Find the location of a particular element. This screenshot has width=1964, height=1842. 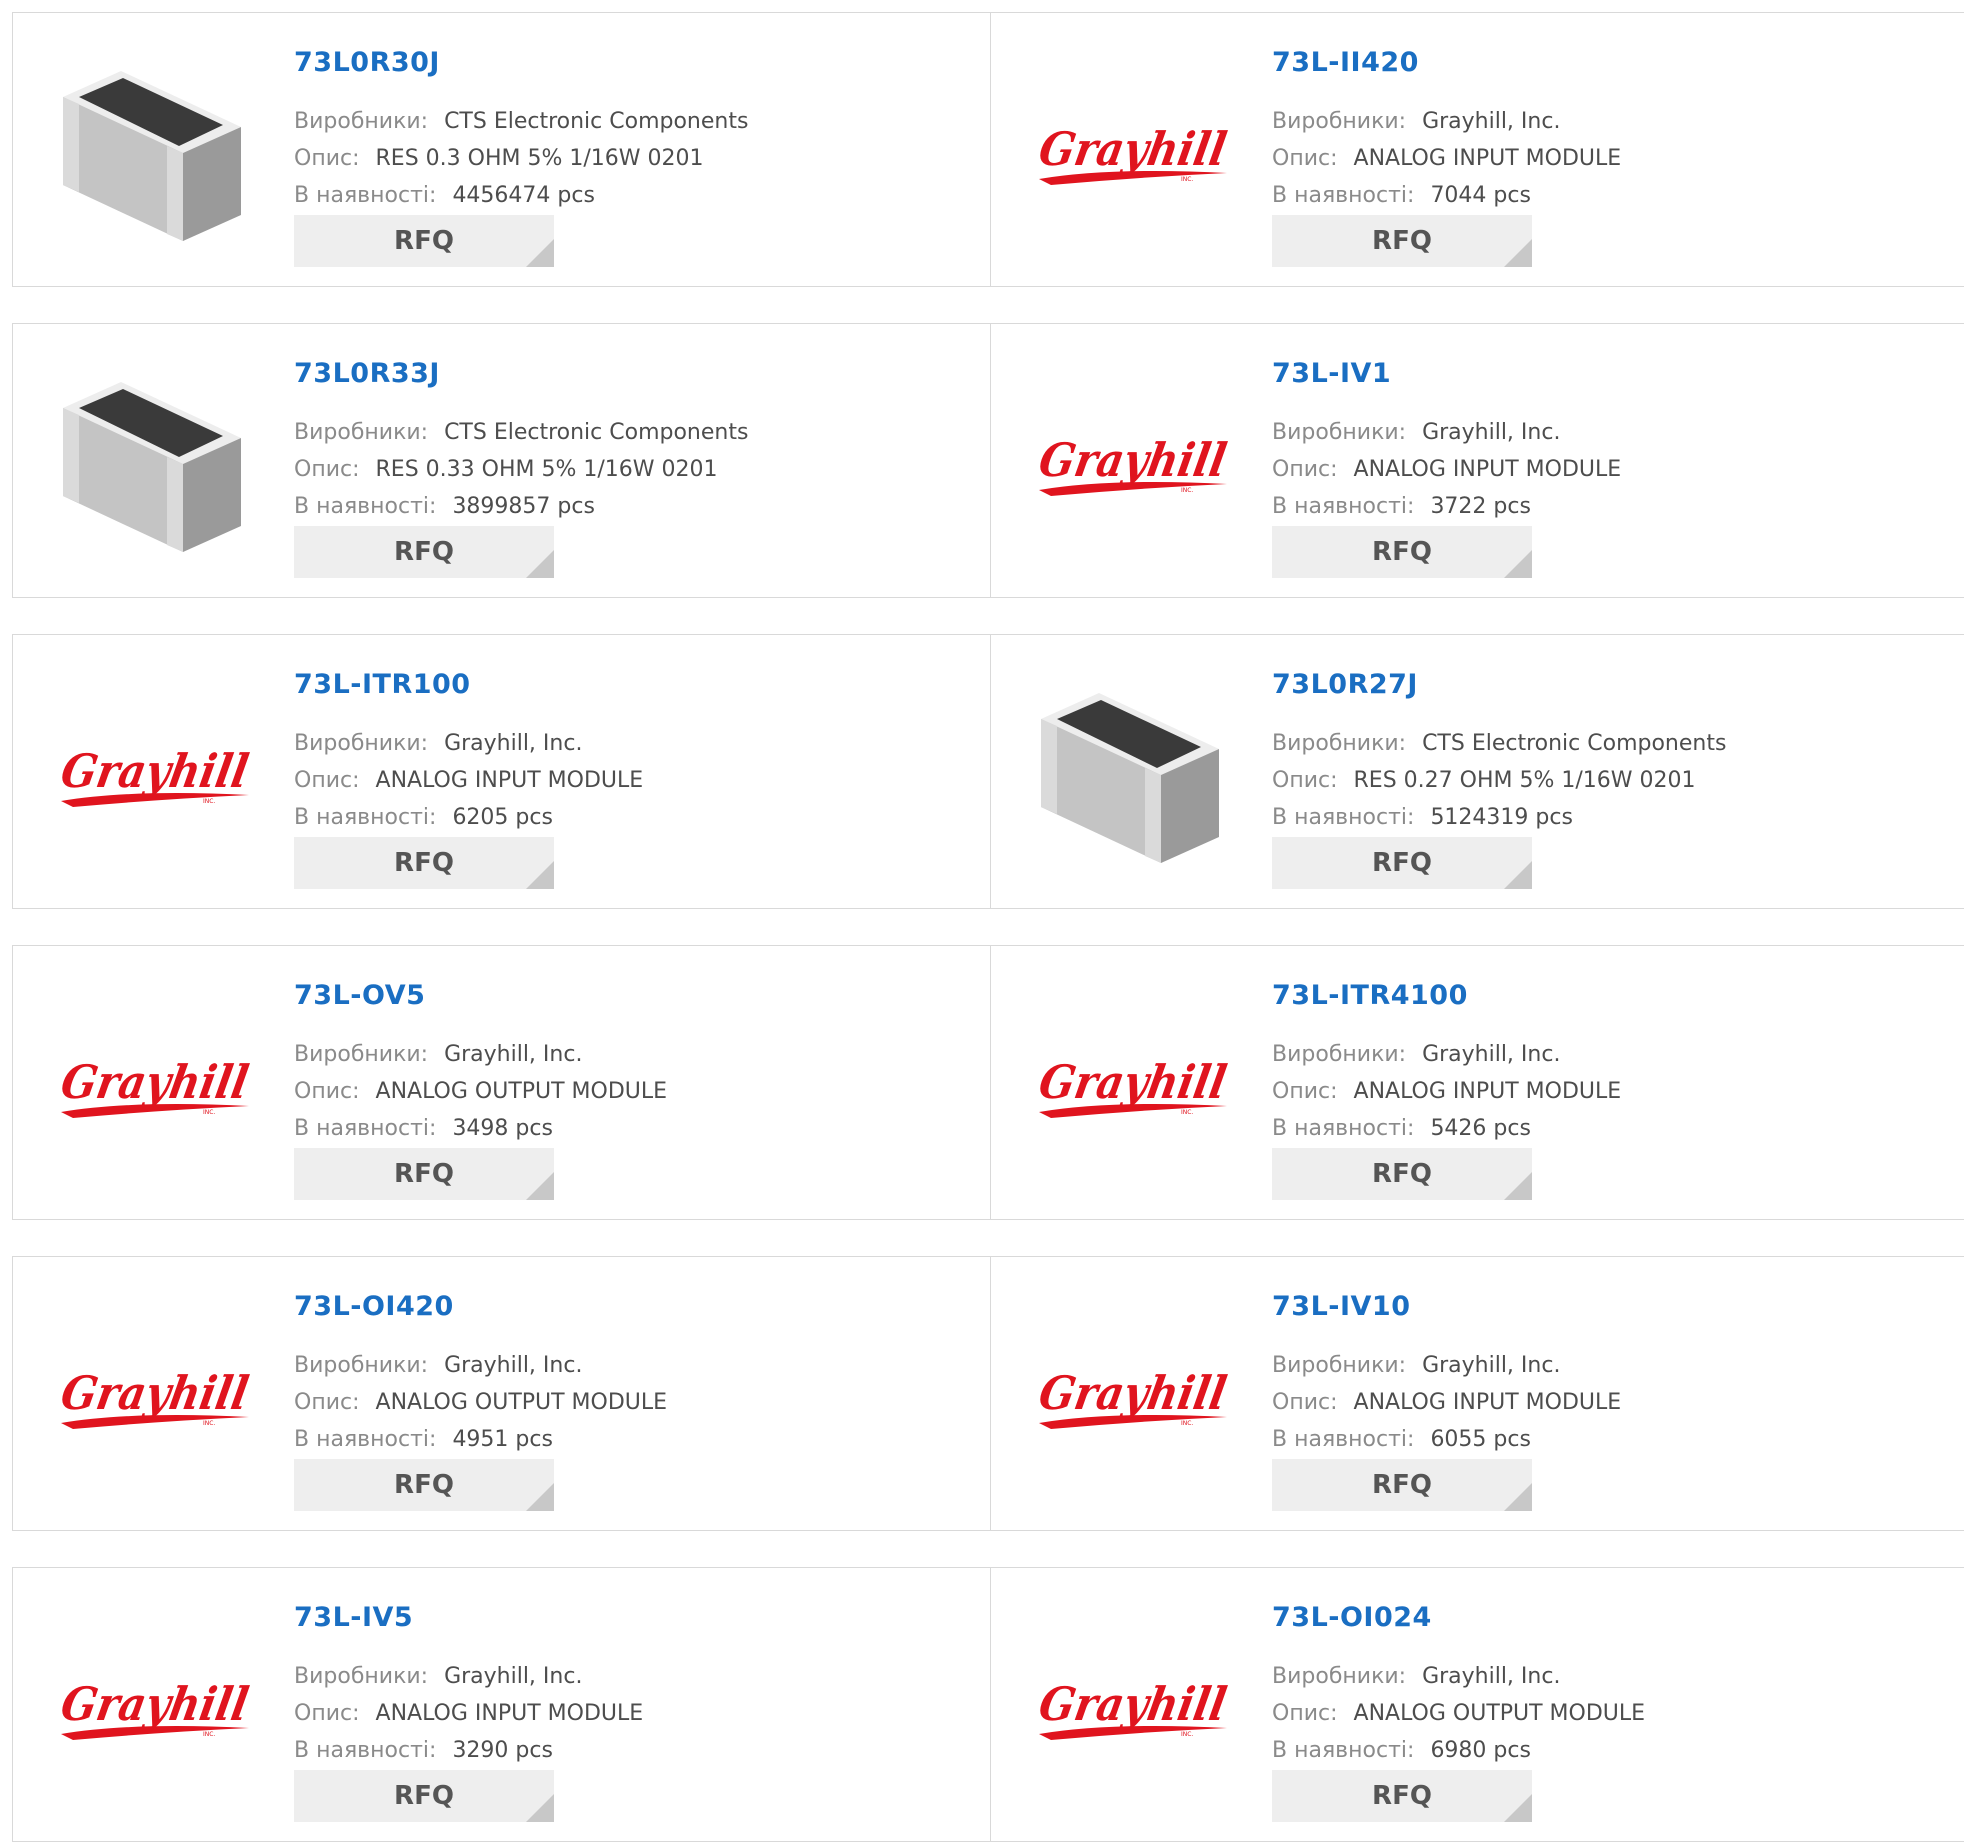

part-number-link: 73L-II420 is located at coordinates (1345, 62).